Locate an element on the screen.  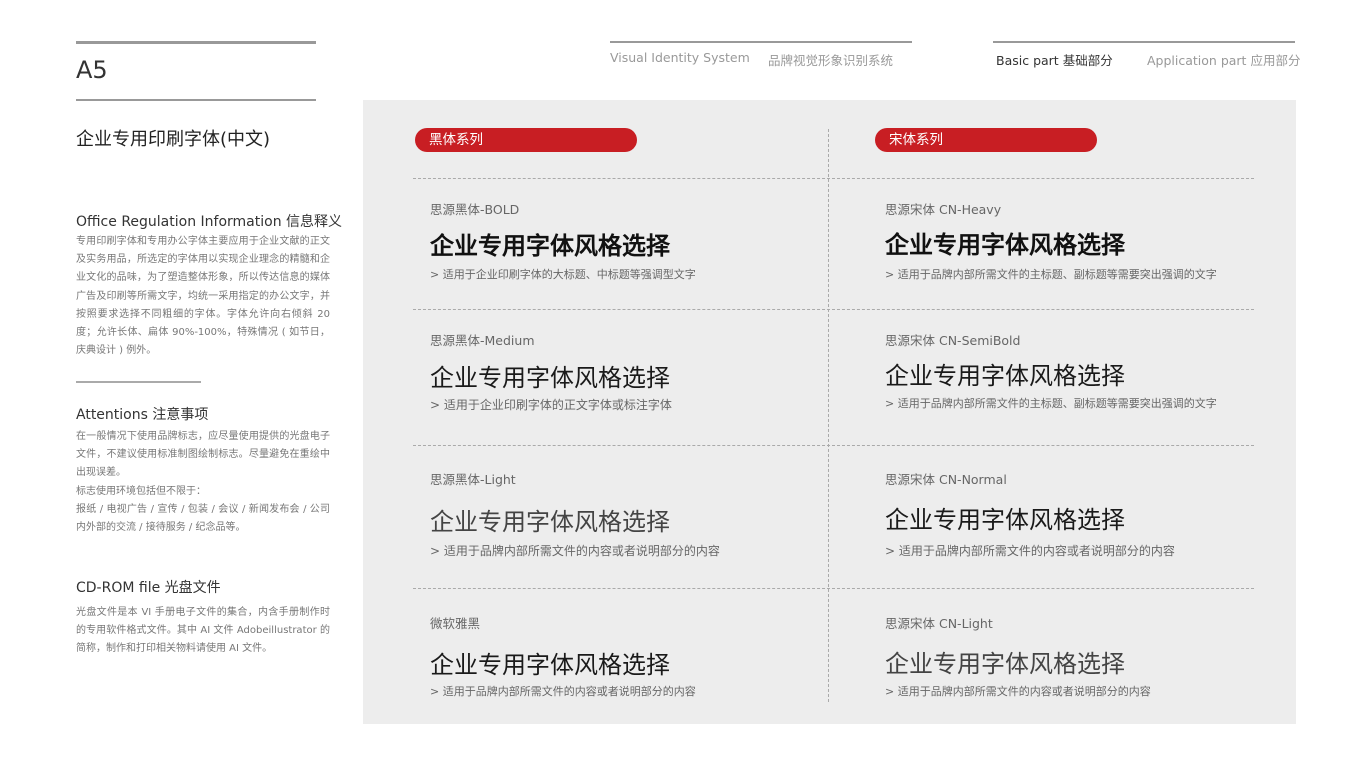
attention-text-2: 标志使用环境包括但不限于： is located at coordinates (141, 491).